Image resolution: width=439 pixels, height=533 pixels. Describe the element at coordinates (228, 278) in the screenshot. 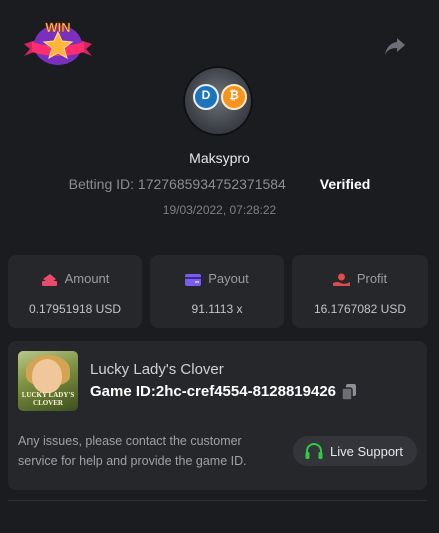

I see `payout-label: Payout` at that location.